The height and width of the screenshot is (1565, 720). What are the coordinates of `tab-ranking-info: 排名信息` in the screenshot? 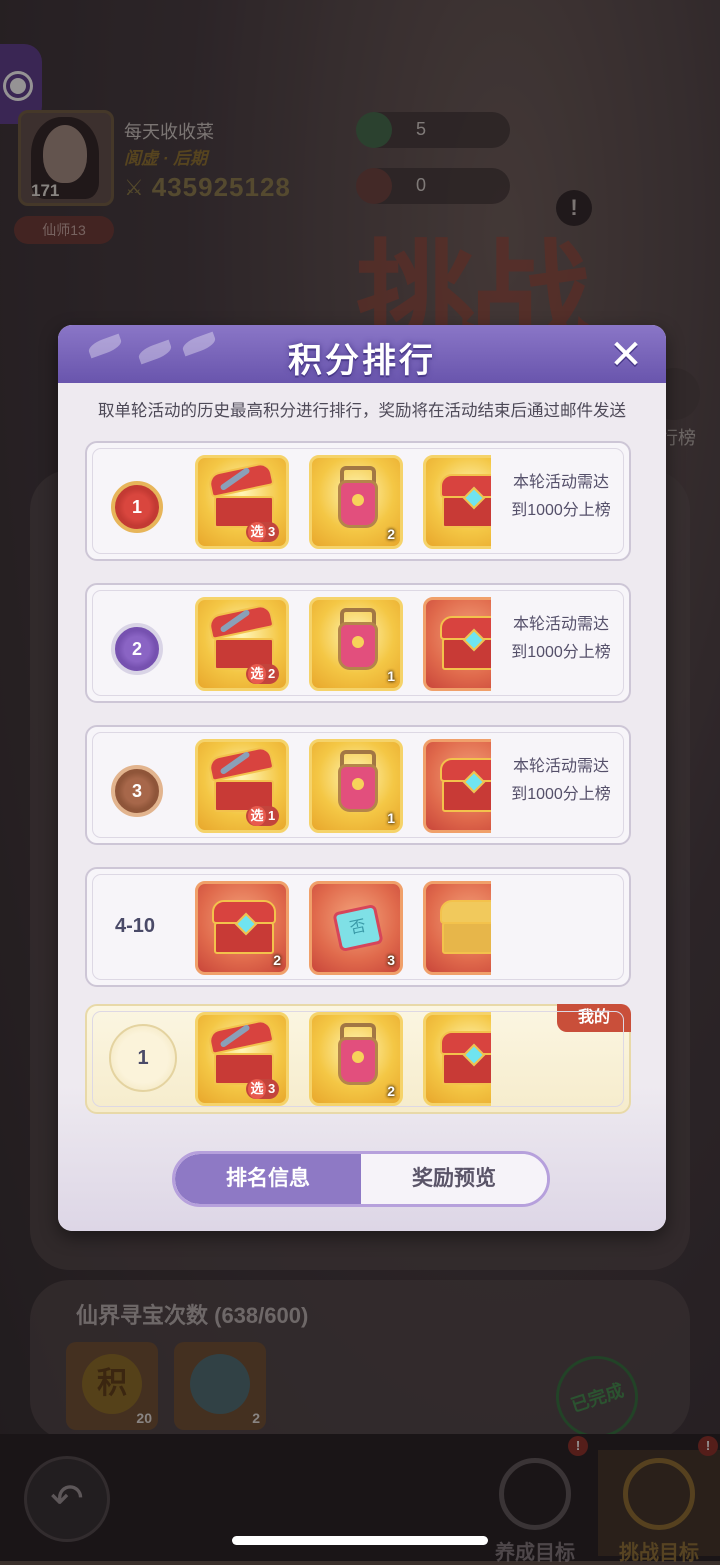 It's located at (268, 1179).